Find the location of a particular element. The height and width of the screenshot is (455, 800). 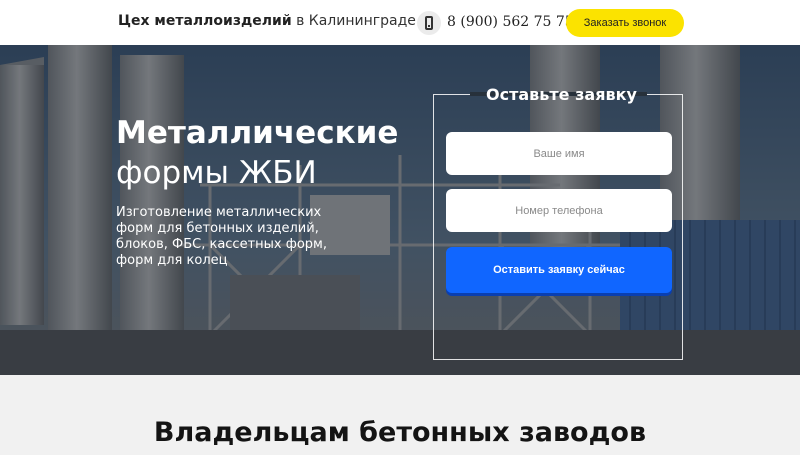

submit-request-button: Оставить заявку сейчас is located at coordinates (559, 270).